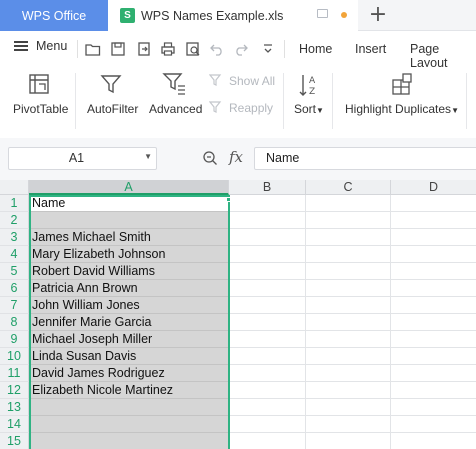 The height and width of the screenshot is (449, 476). I want to click on column-header-b: B, so click(267, 187).